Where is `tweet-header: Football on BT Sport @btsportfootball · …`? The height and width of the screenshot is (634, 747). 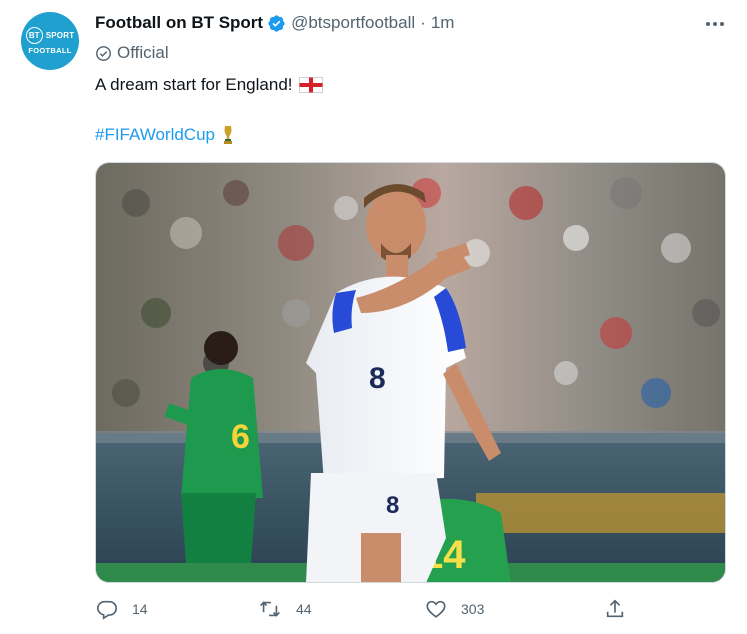
tweet-header: Football on BT Sport @btsportfootball · … is located at coordinates (274, 23).